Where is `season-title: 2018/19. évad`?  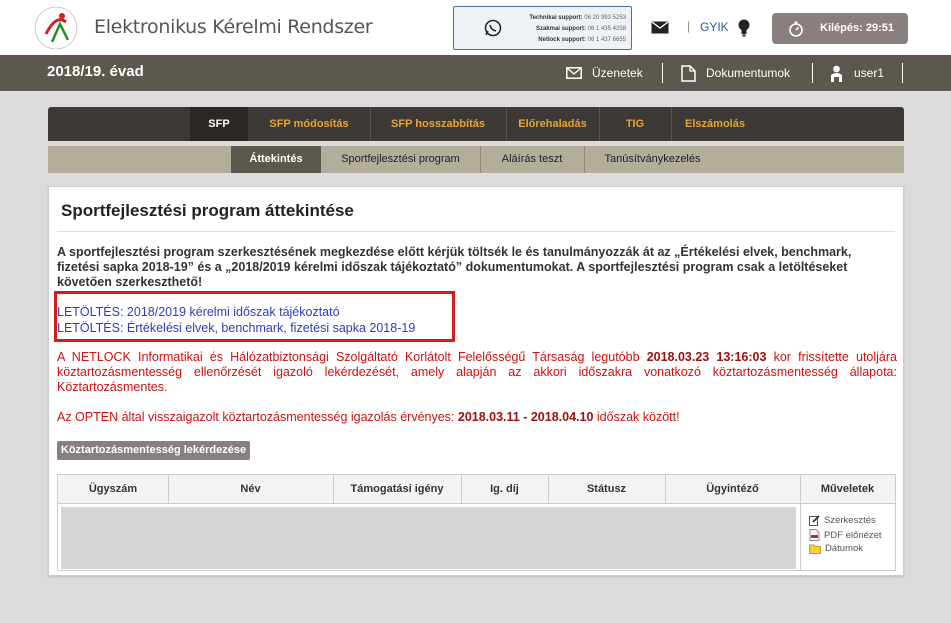 season-title: 2018/19. évad is located at coordinates (95, 71).